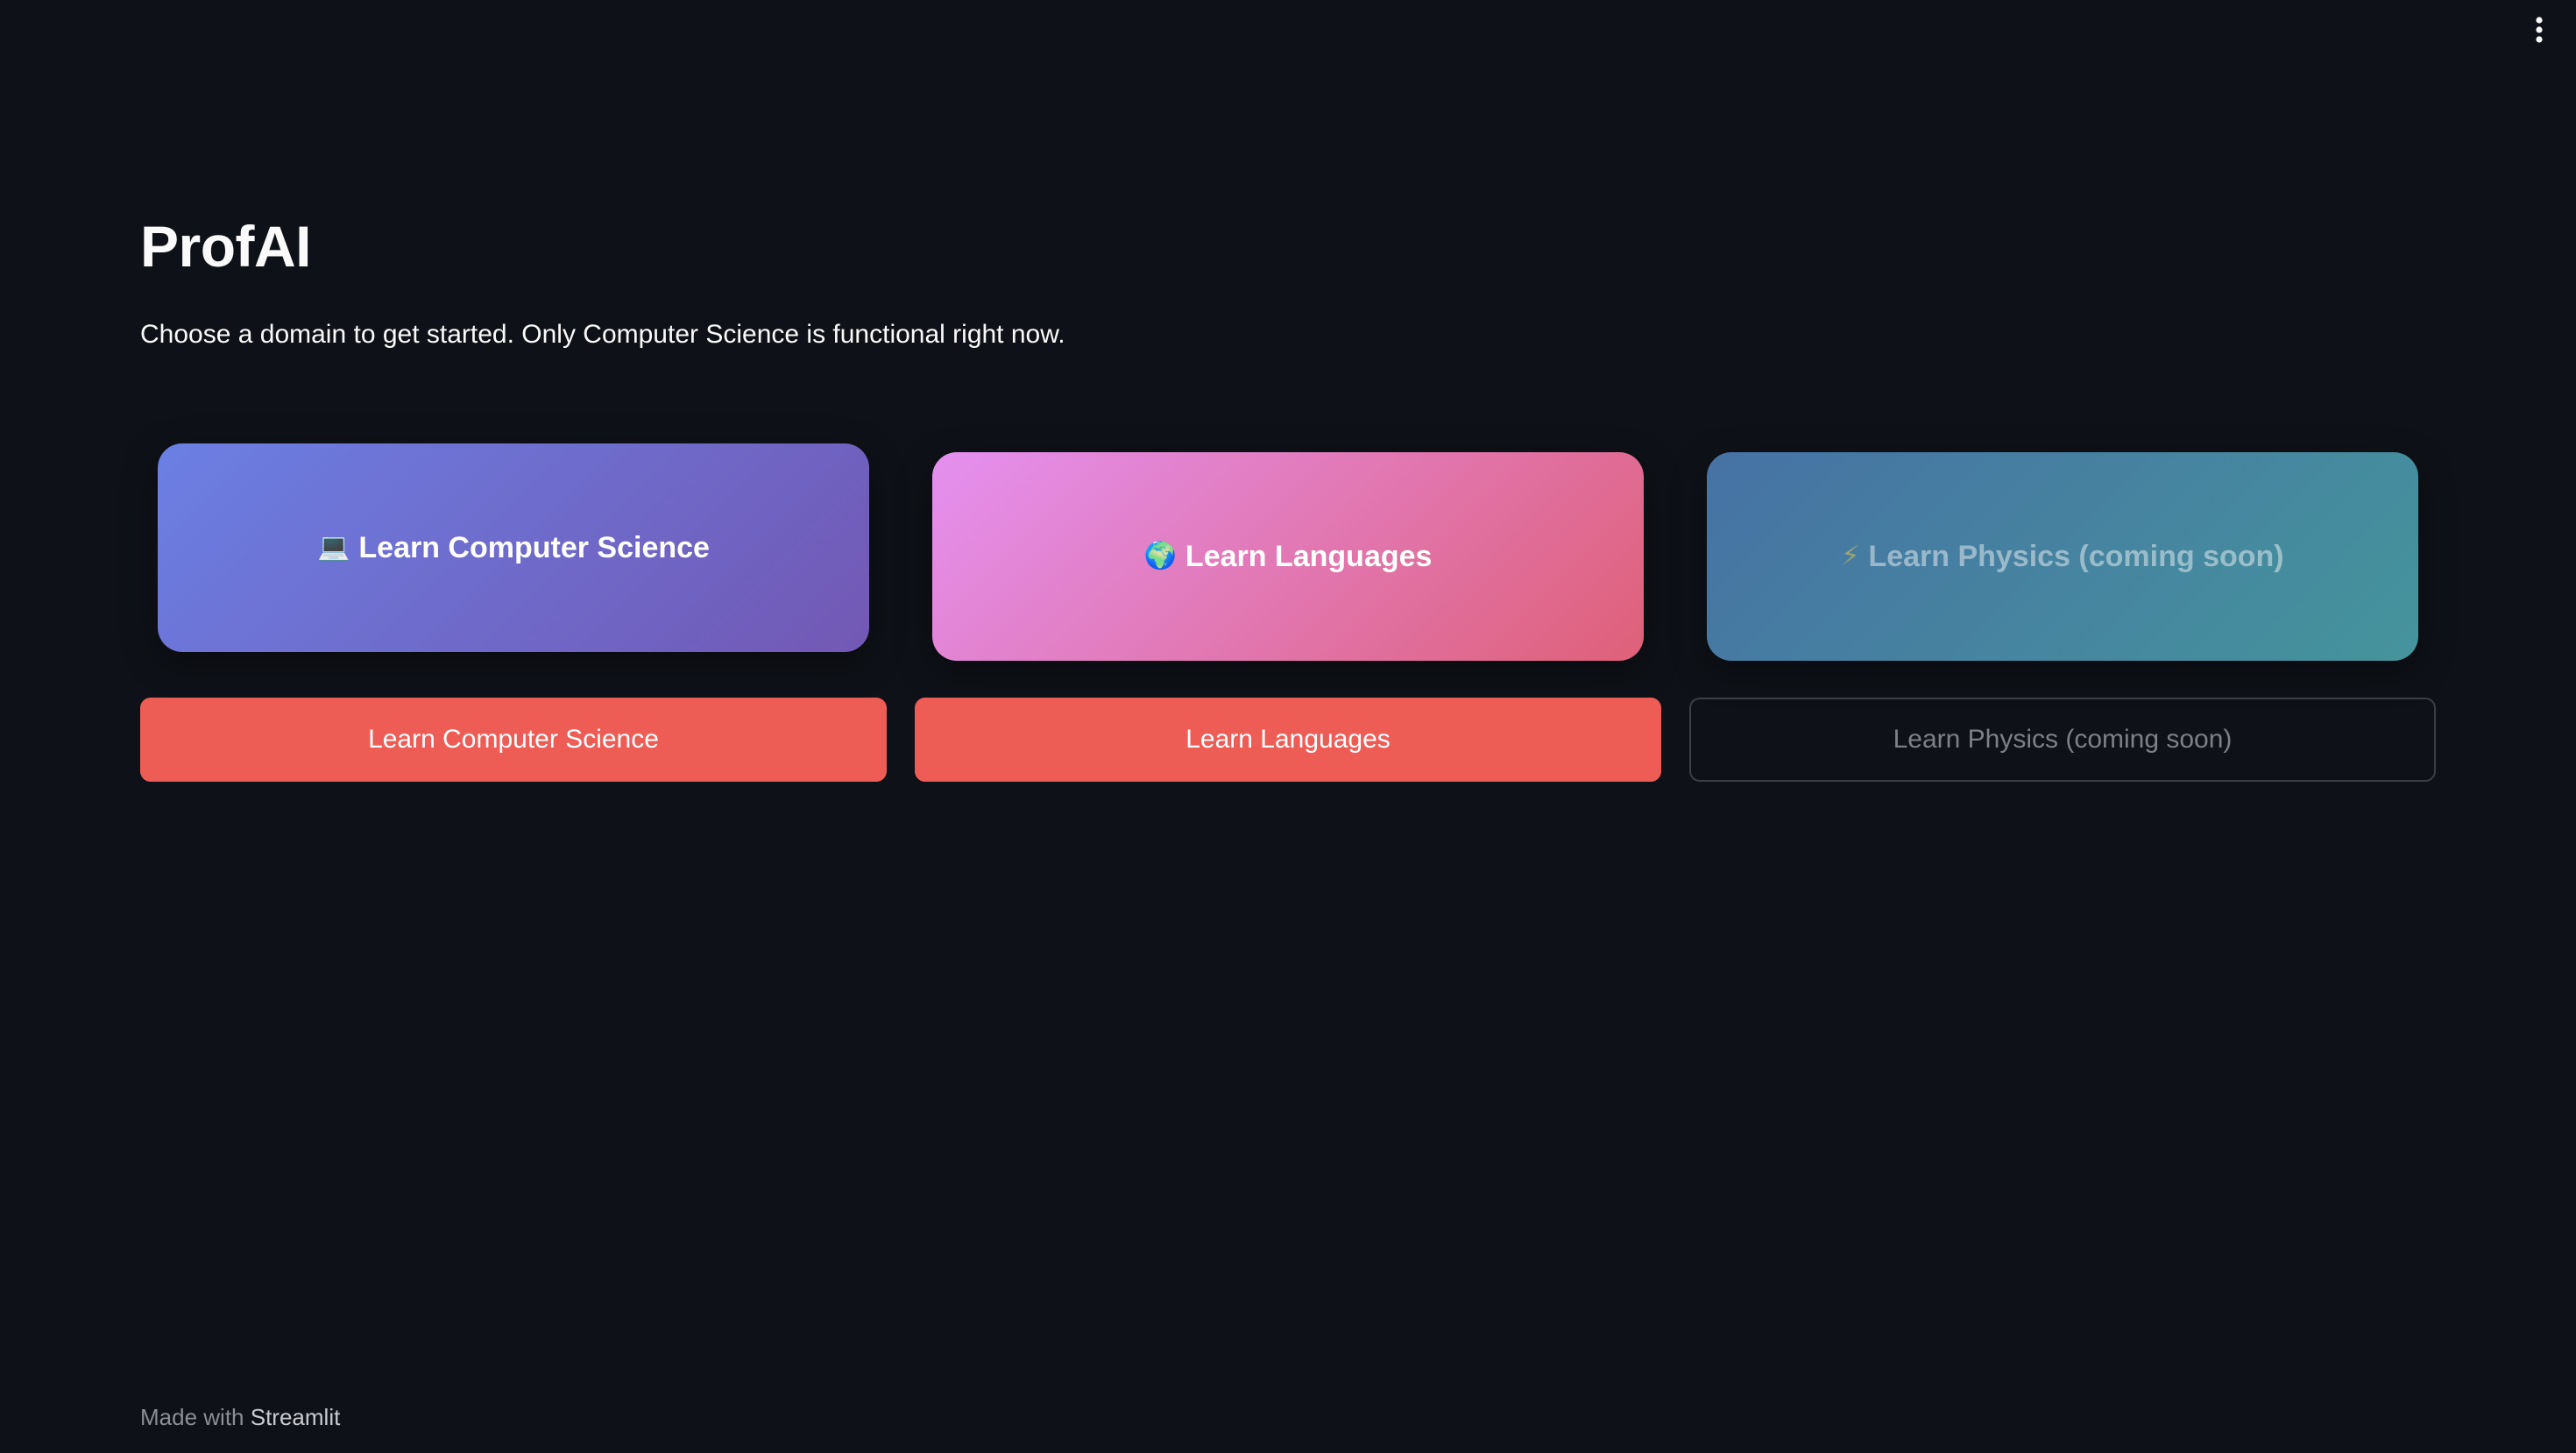  I want to click on main-menu-button, so click(2539, 29).